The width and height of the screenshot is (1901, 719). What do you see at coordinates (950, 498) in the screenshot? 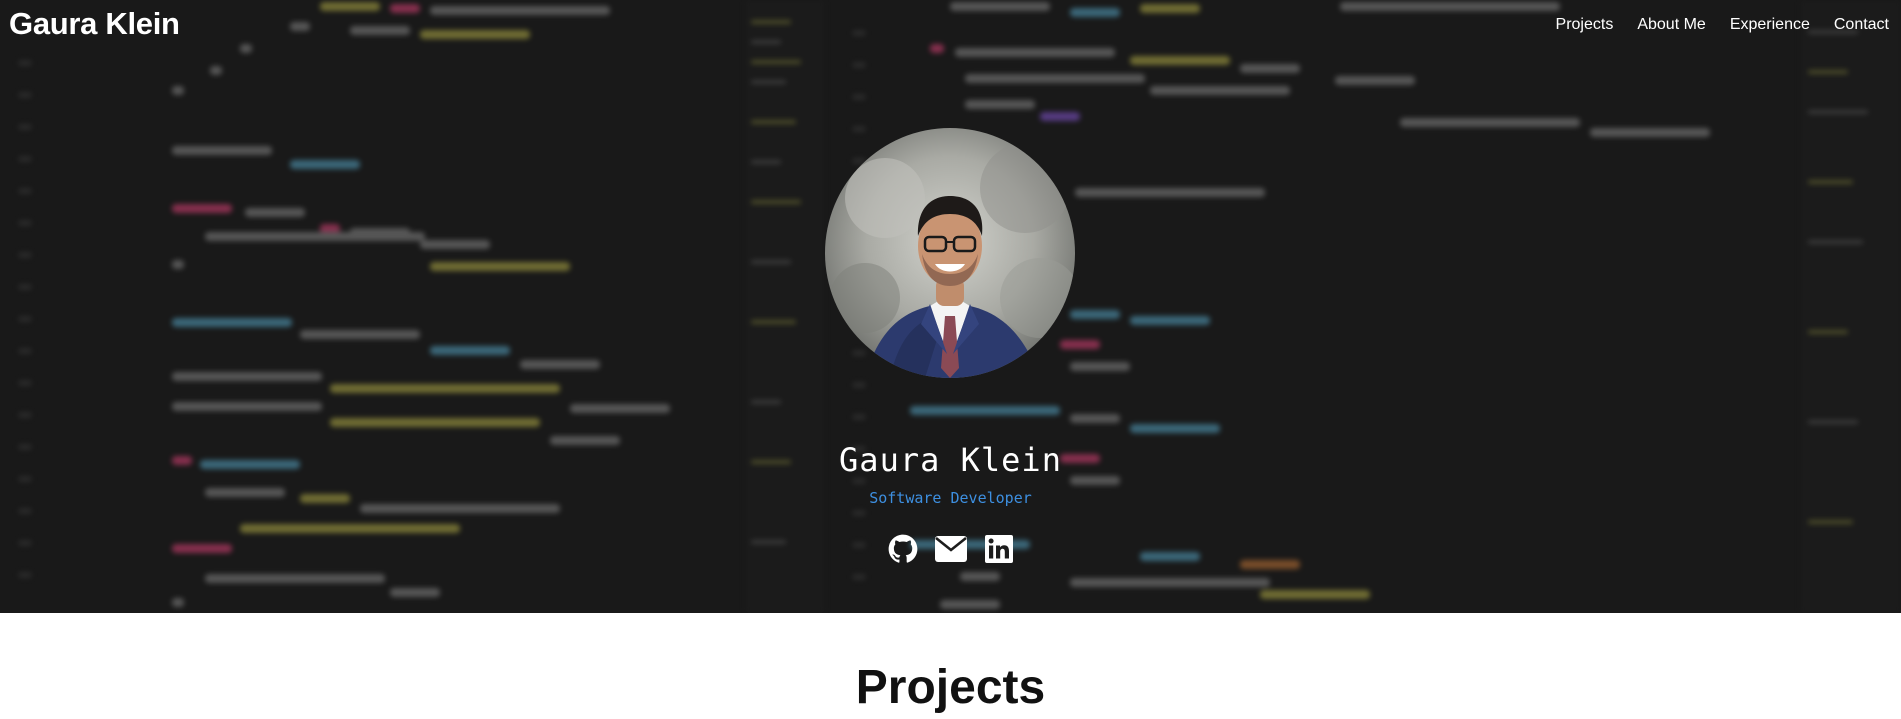
I see `hero-role: Software Developer` at bounding box center [950, 498].